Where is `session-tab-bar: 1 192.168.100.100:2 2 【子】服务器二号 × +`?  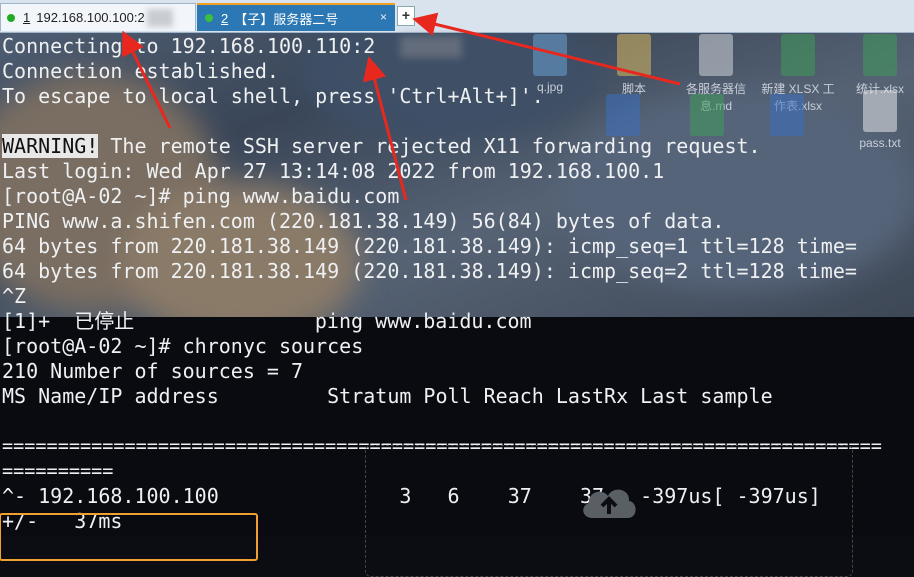
session-tab-bar: 1 192.168.100.100:2 2 【子】服务器二号 × + is located at coordinates (457, 16).